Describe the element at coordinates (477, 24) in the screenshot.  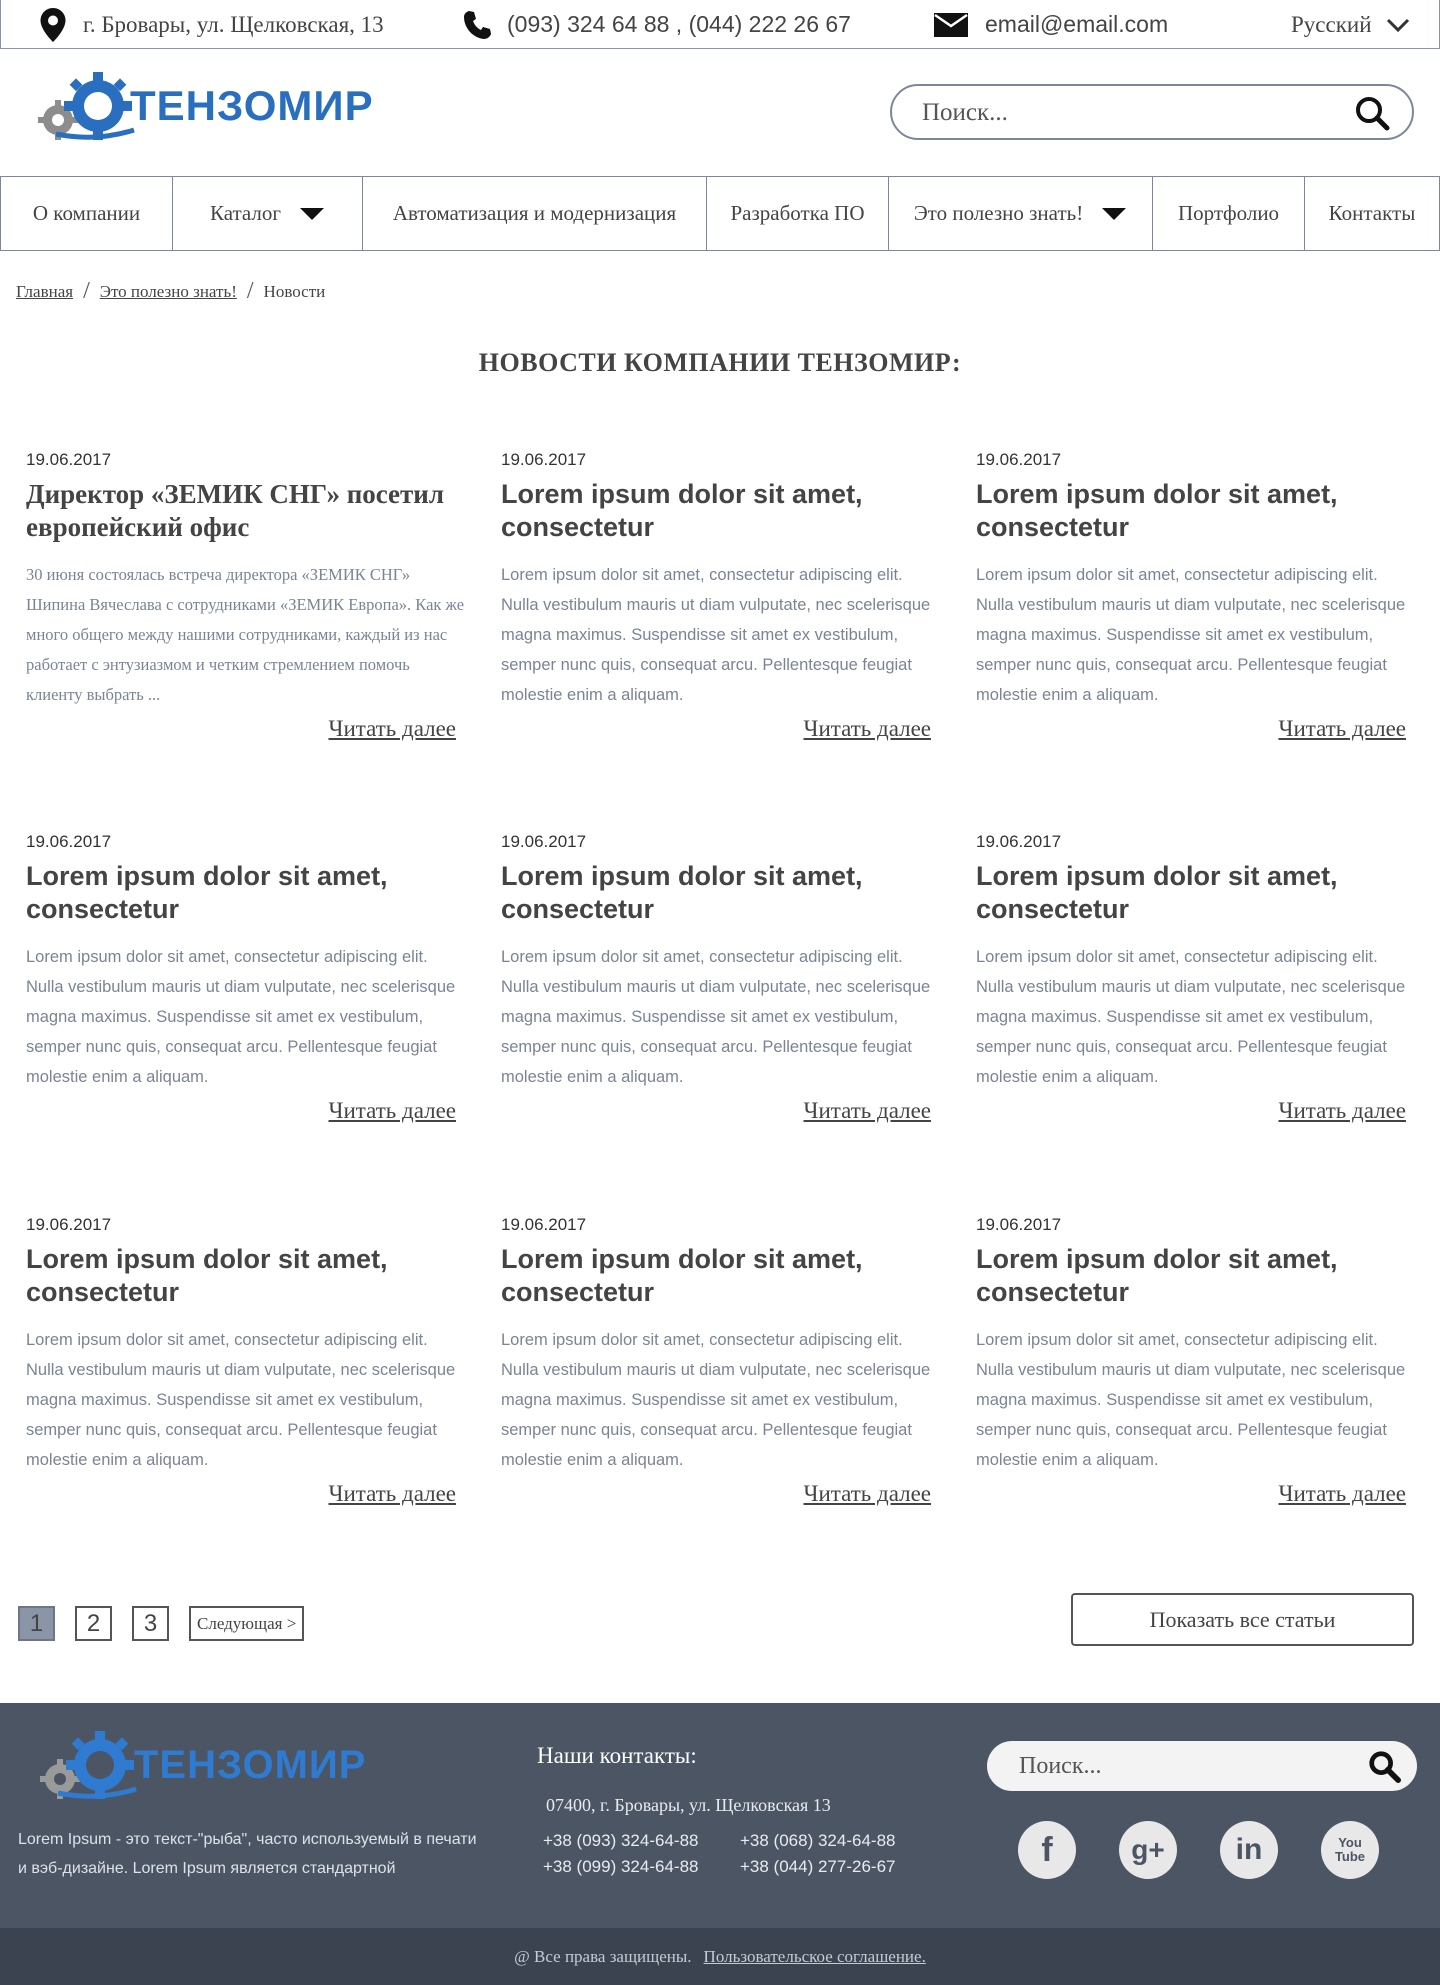
I see `phone-icon` at that location.